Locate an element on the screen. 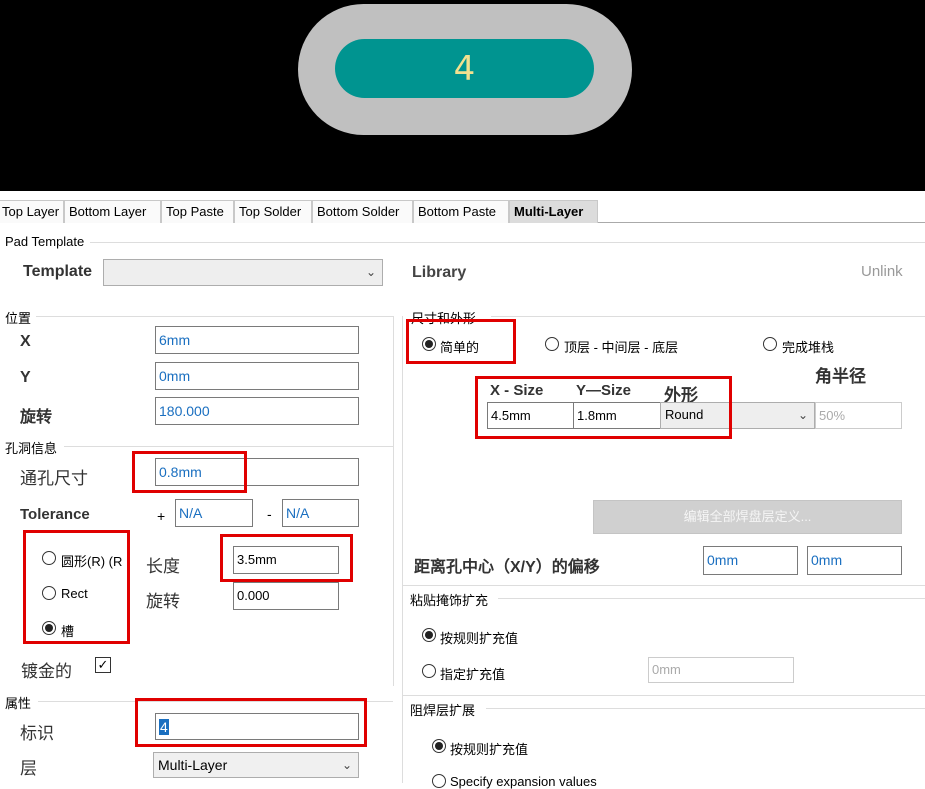  unlink-button: Unlink is located at coordinates (882, 271).